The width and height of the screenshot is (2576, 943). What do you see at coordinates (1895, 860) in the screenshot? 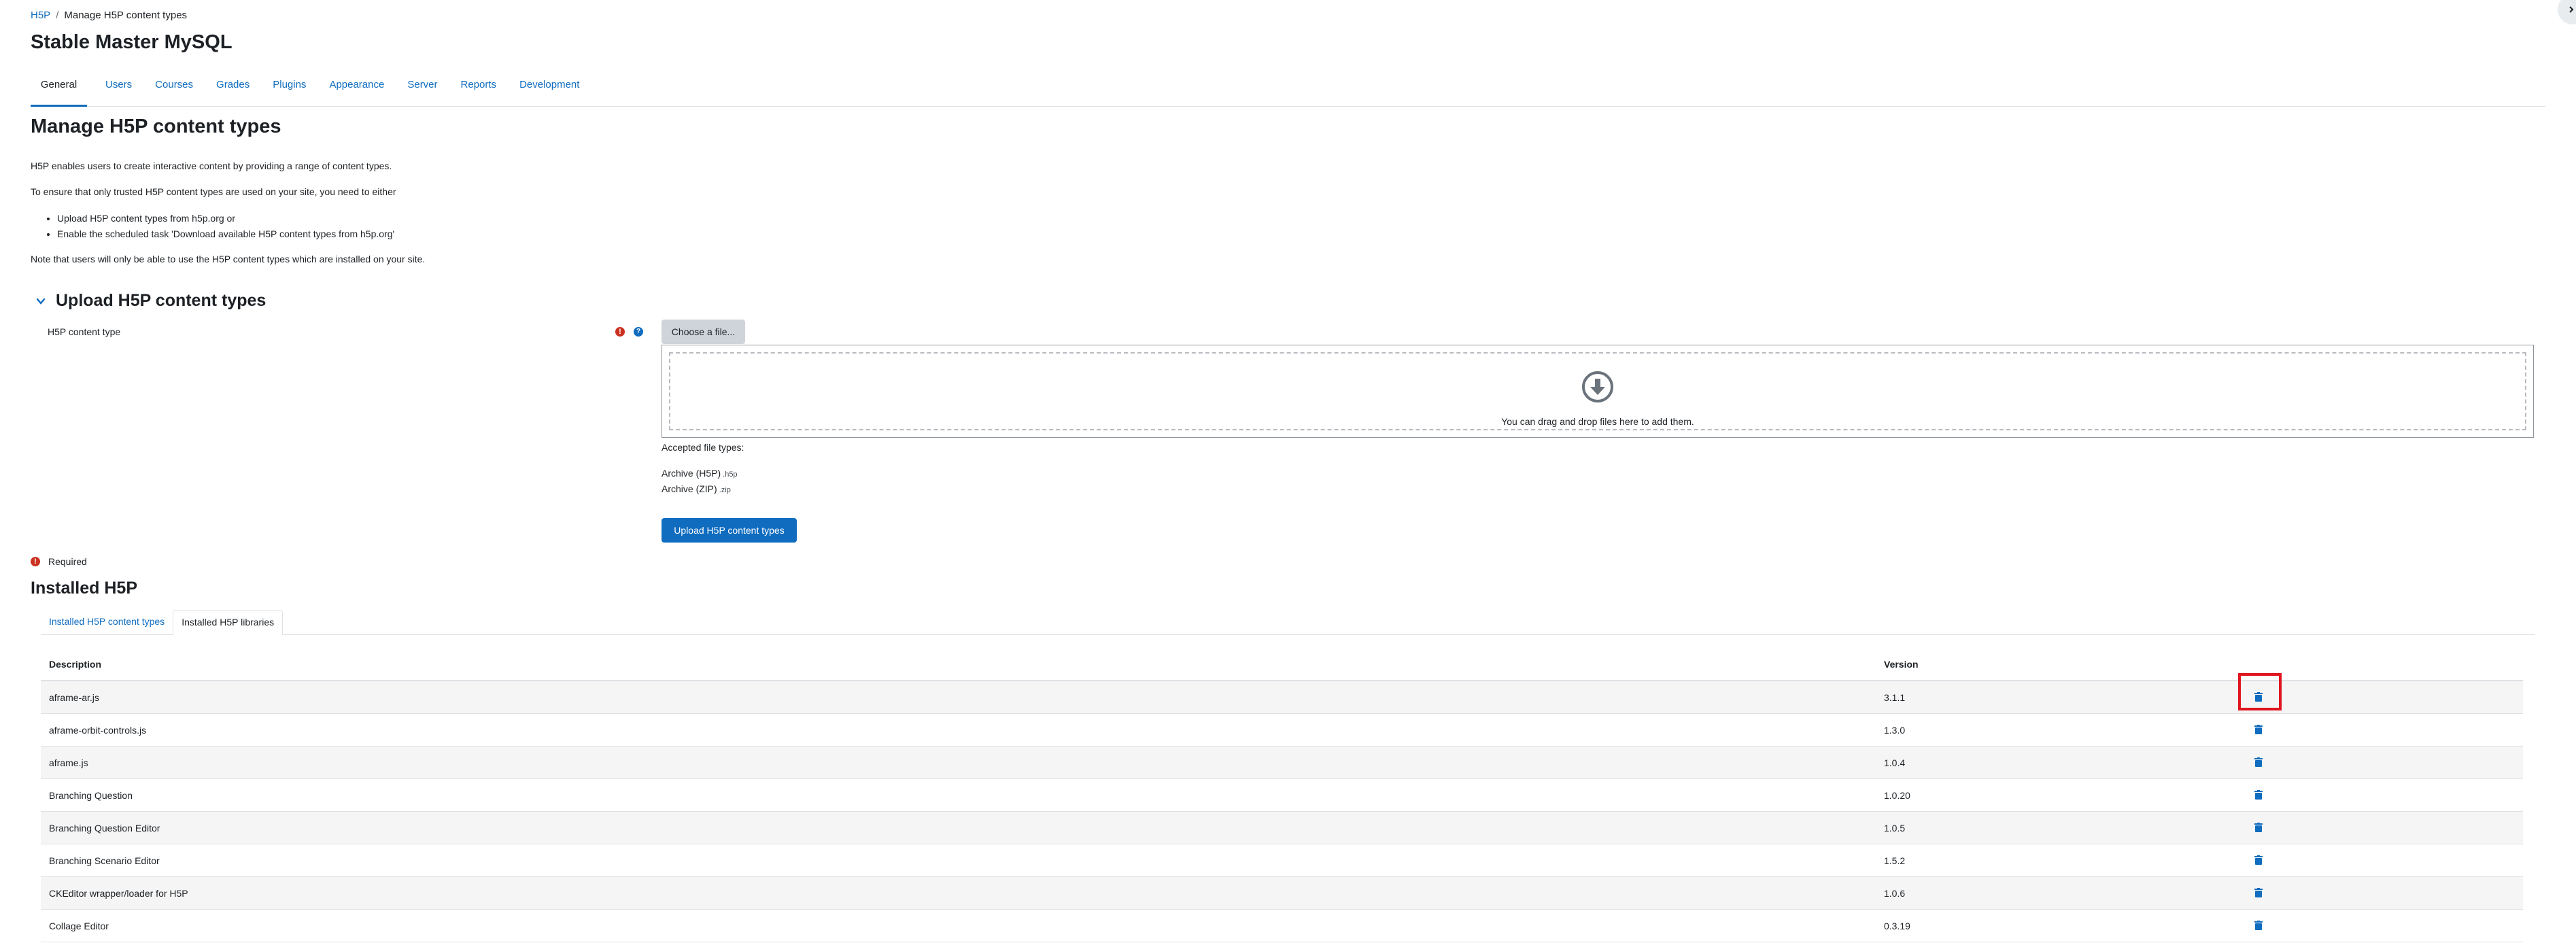
I see `library-version: 1.5.2` at bounding box center [1895, 860].